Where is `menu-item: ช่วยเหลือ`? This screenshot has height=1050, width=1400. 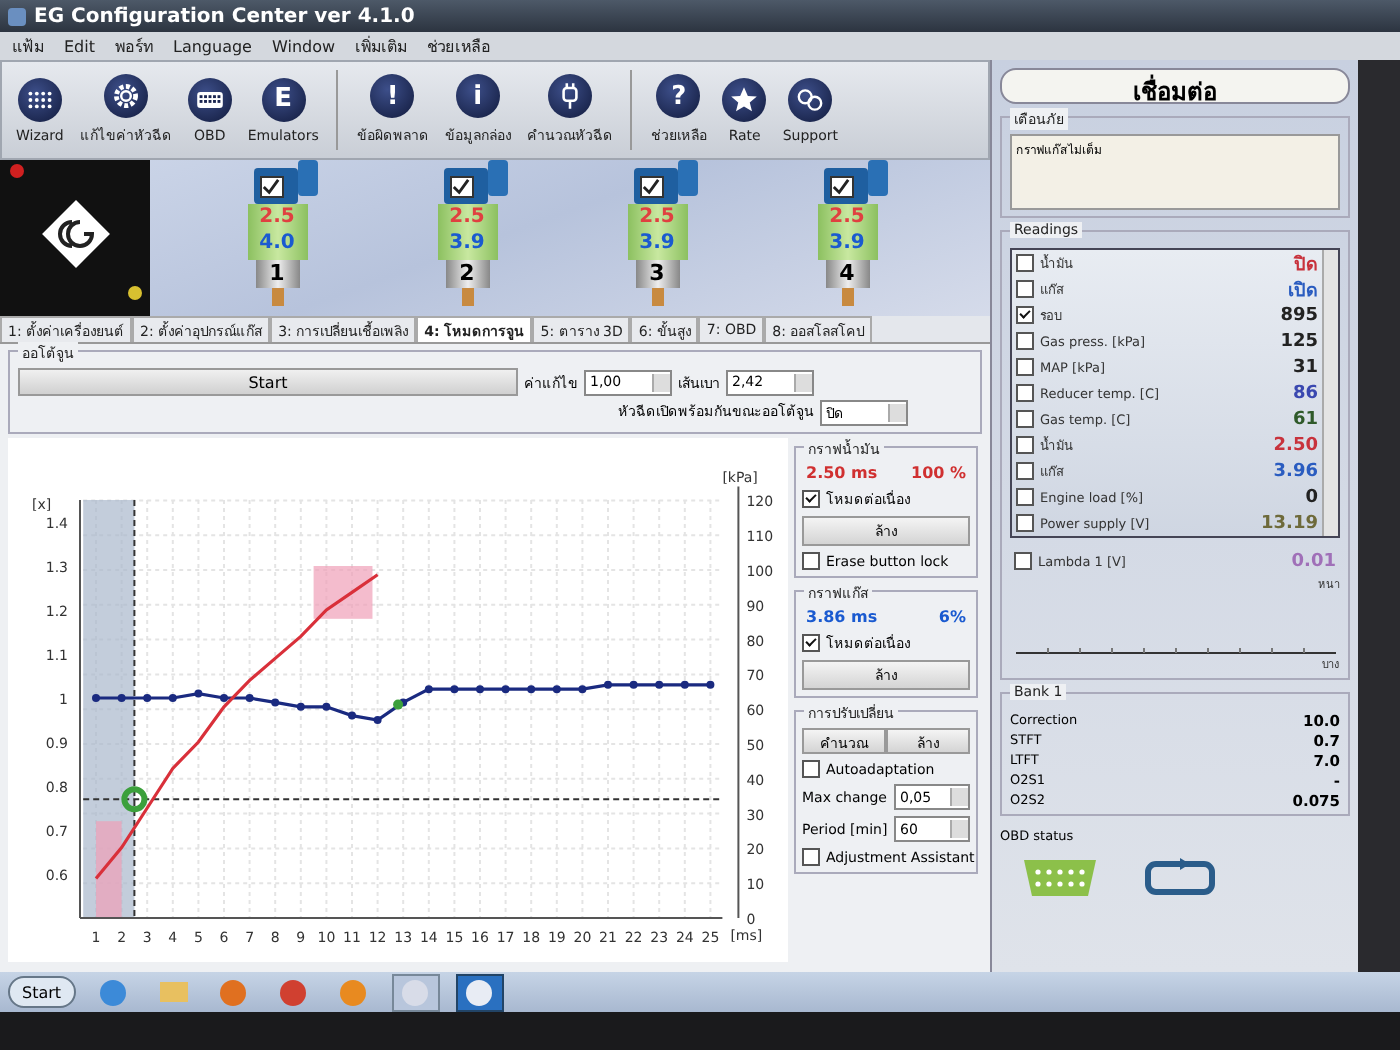 menu-item: ช่วยเหลือ is located at coordinates (459, 46).